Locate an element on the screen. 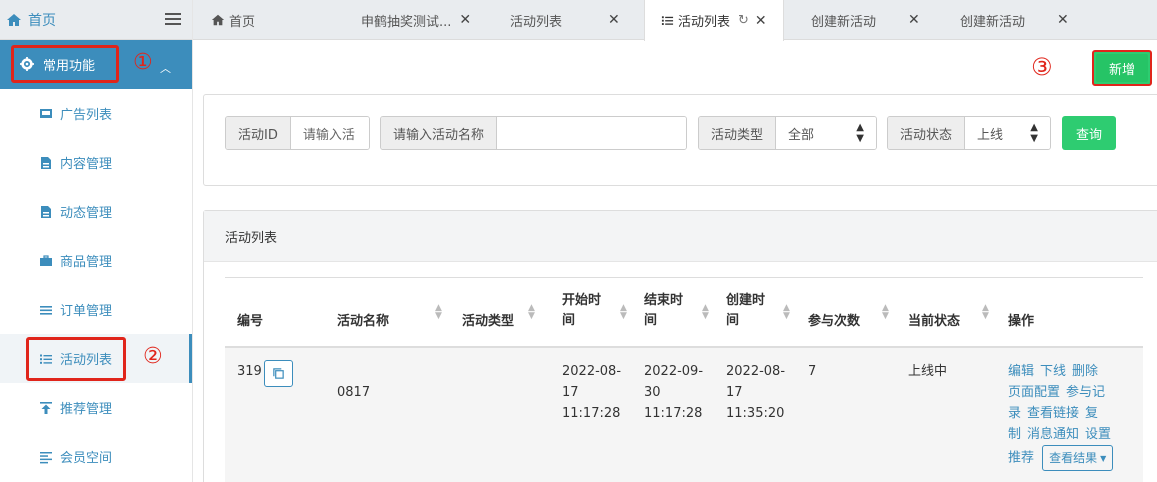  sidebar-item-products: 商品管理 is located at coordinates (96, 260).